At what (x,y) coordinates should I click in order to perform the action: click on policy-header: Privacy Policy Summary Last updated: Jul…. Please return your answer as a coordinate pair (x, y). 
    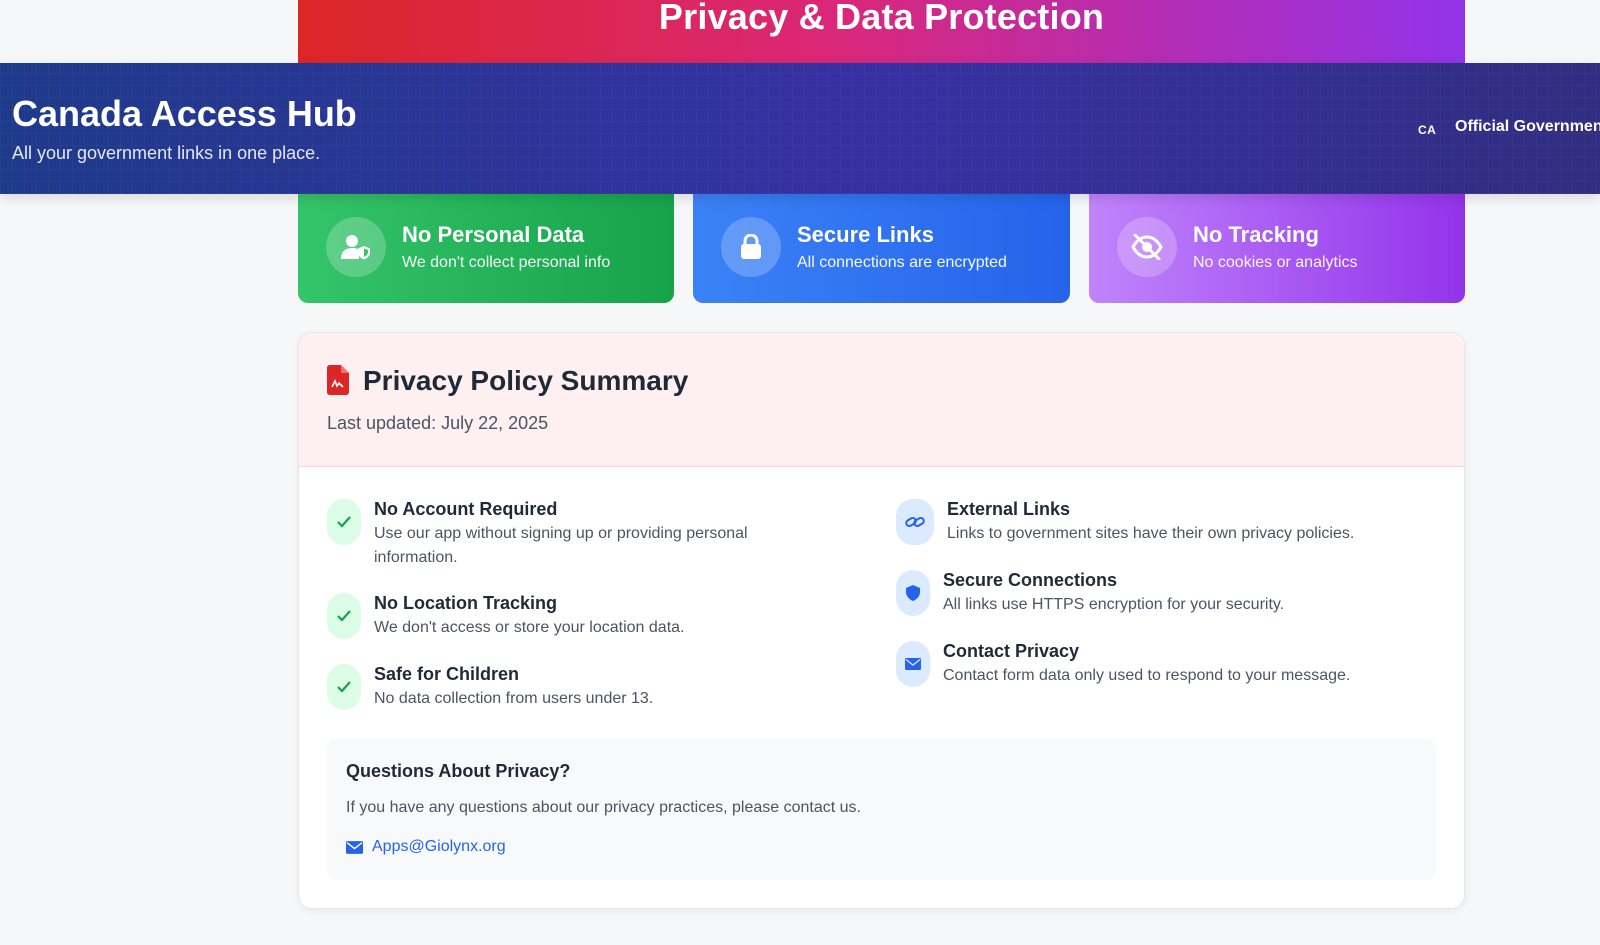
    Looking at the image, I should click on (881, 400).